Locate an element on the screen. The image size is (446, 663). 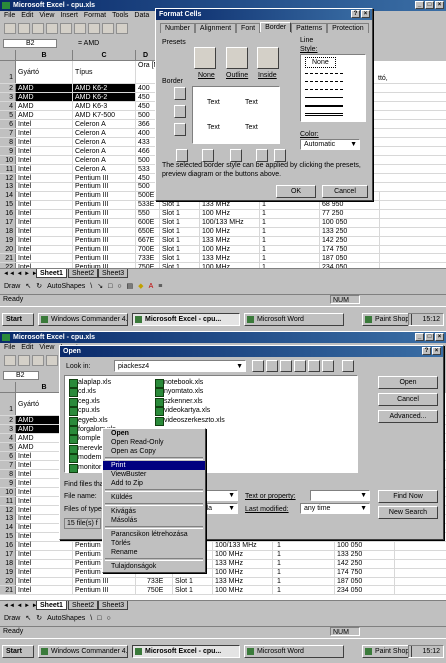
start-button: Start is located at coordinates (18, 319).